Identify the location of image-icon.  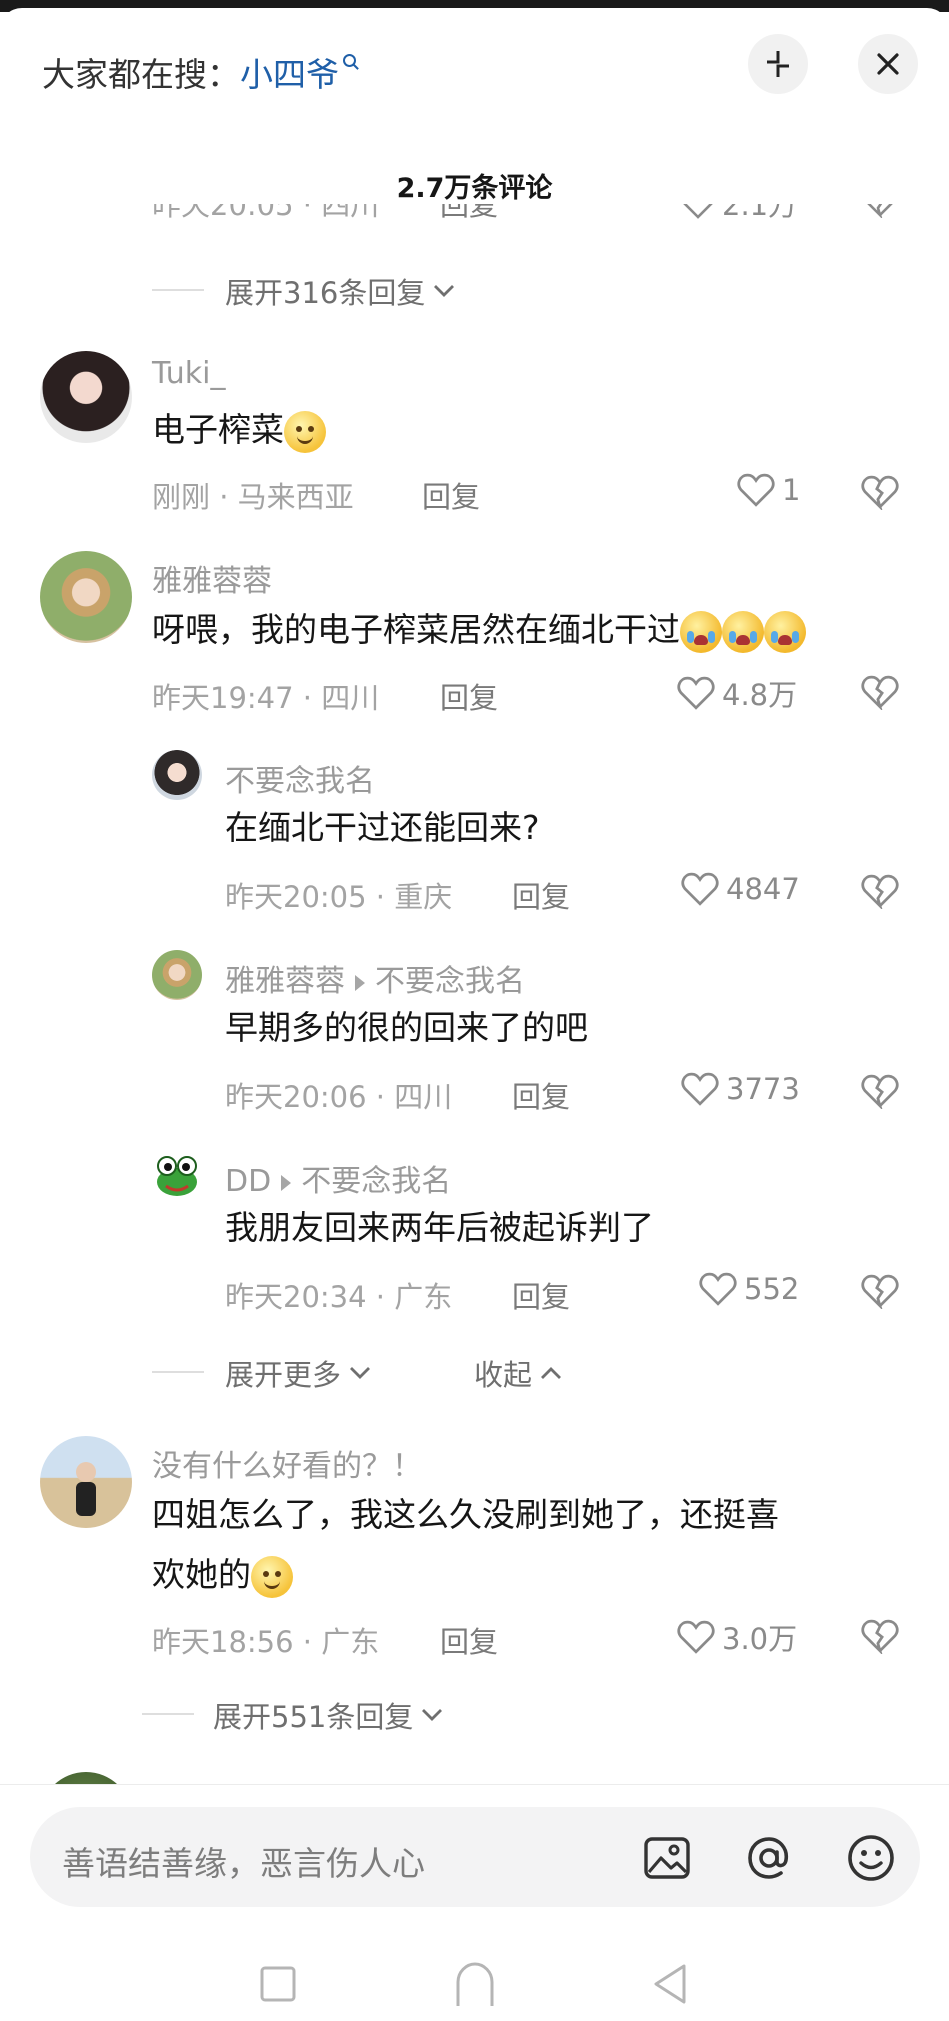
(667, 1858).